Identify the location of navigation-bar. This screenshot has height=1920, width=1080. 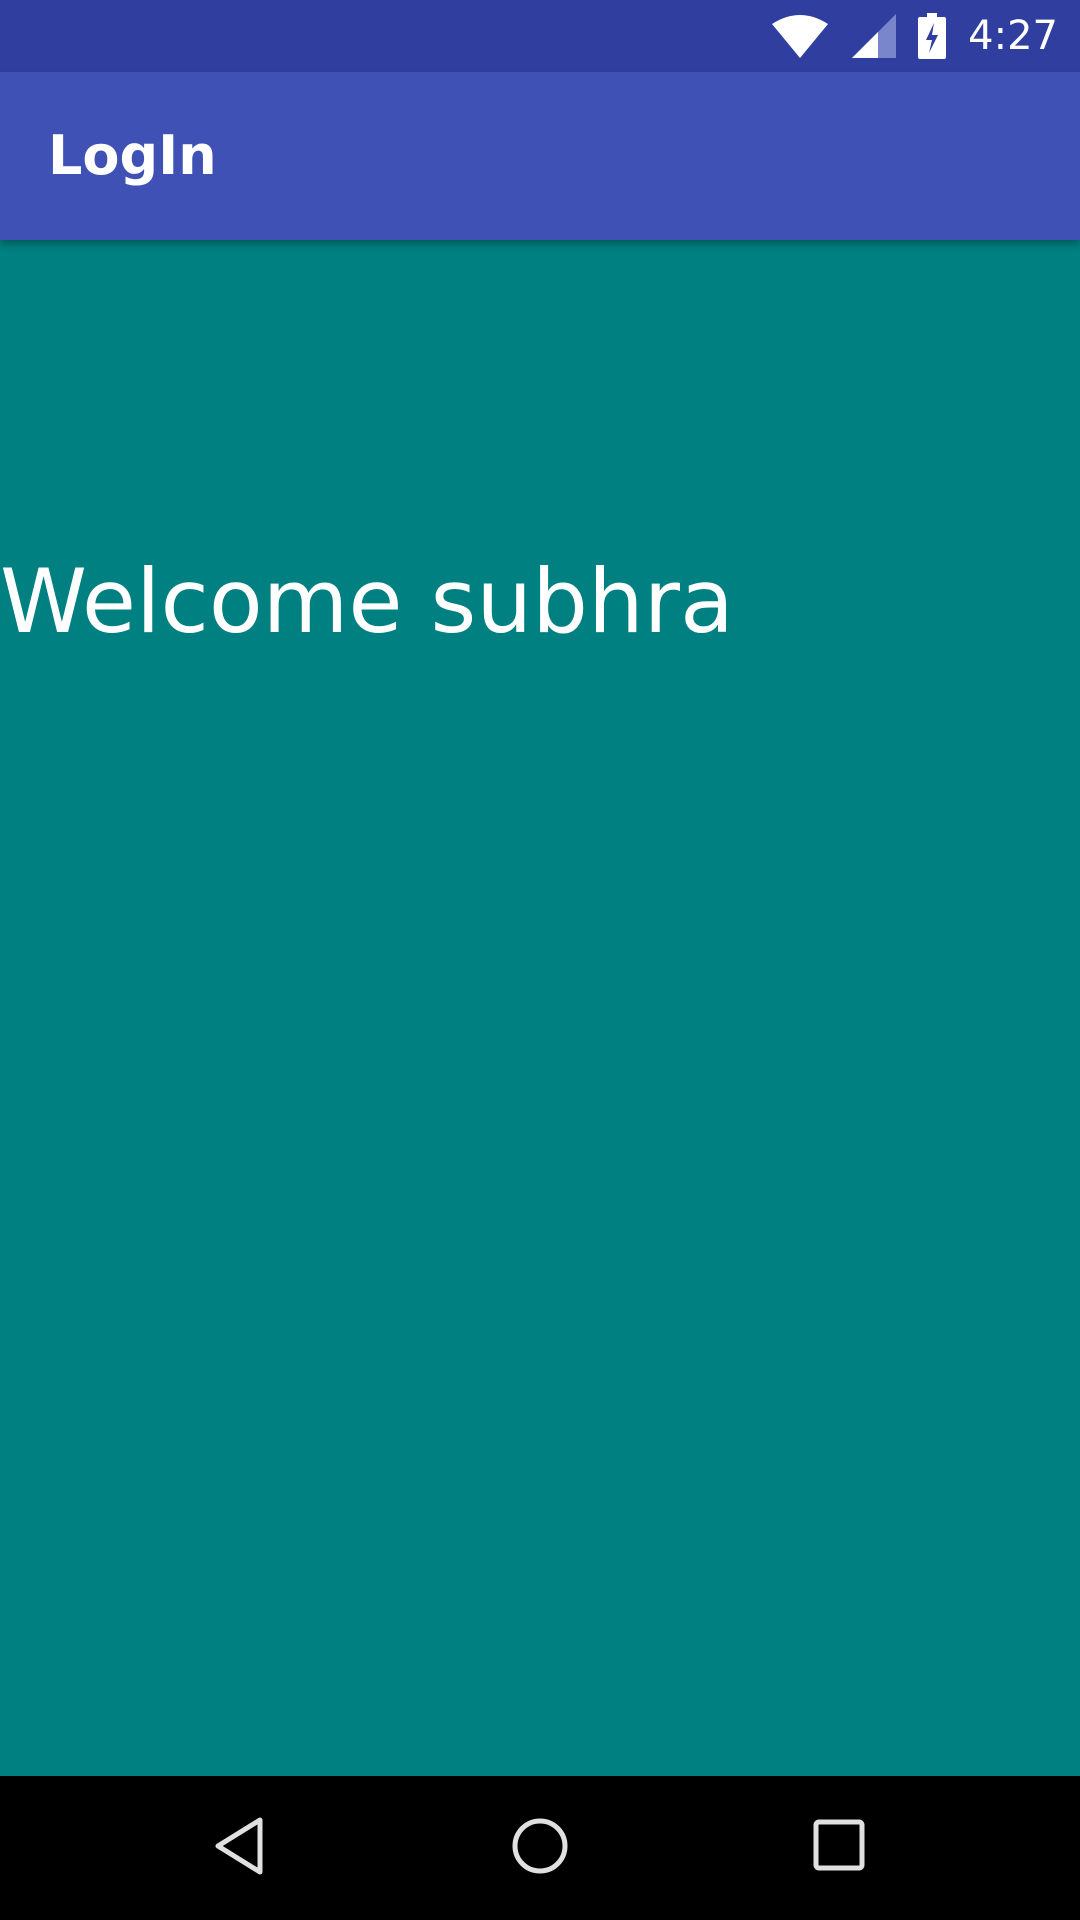
(540, 1848).